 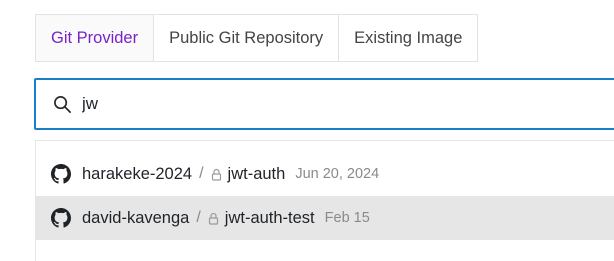 I want to click on tab-git-provider: Git Provider, so click(x=95, y=38).